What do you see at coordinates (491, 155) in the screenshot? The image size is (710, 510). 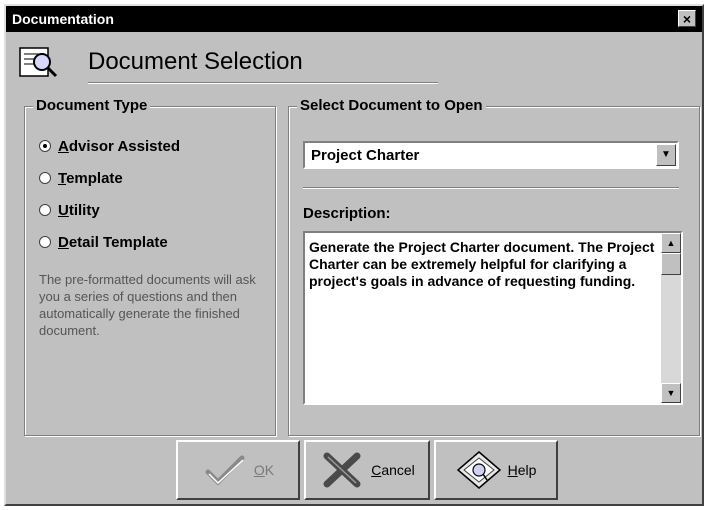 I see `document-dropdown: Project Charter ▼` at bounding box center [491, 155].